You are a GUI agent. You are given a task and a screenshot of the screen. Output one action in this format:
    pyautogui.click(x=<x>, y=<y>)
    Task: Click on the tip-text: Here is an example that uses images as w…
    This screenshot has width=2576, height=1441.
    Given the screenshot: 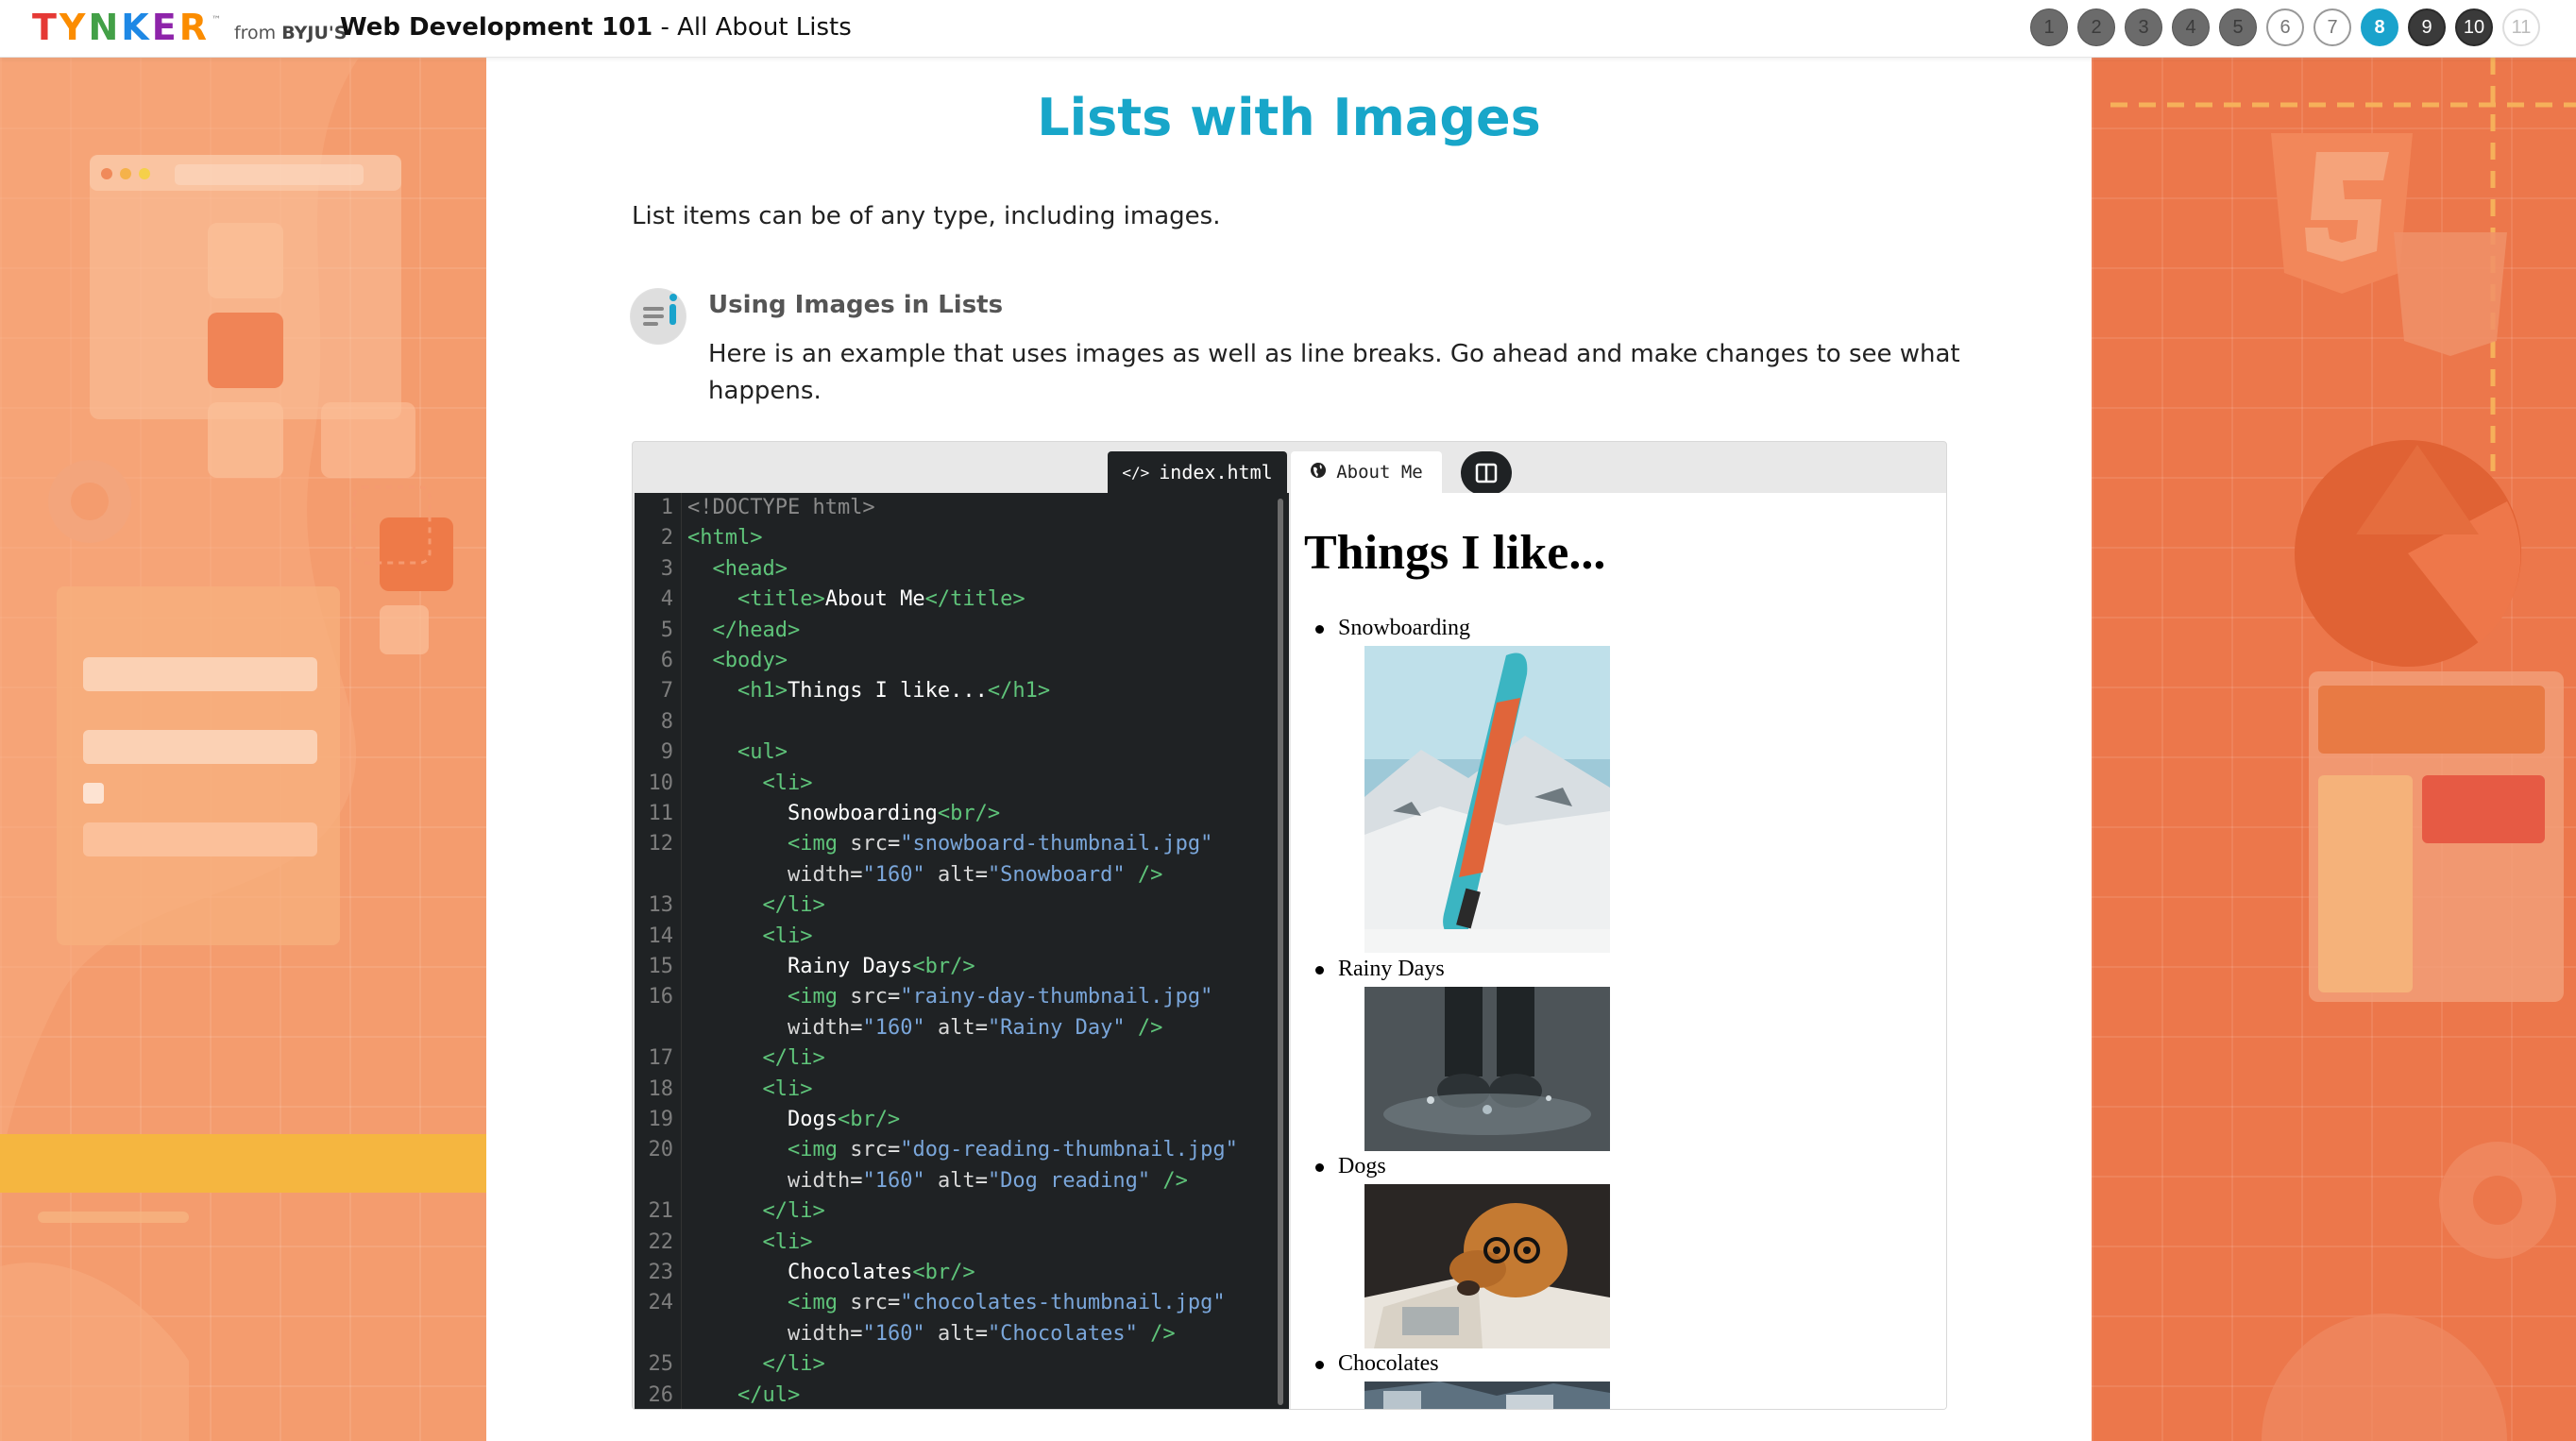 What is the action you would take?
    pyautogui.click(x=1334, y=372)
    